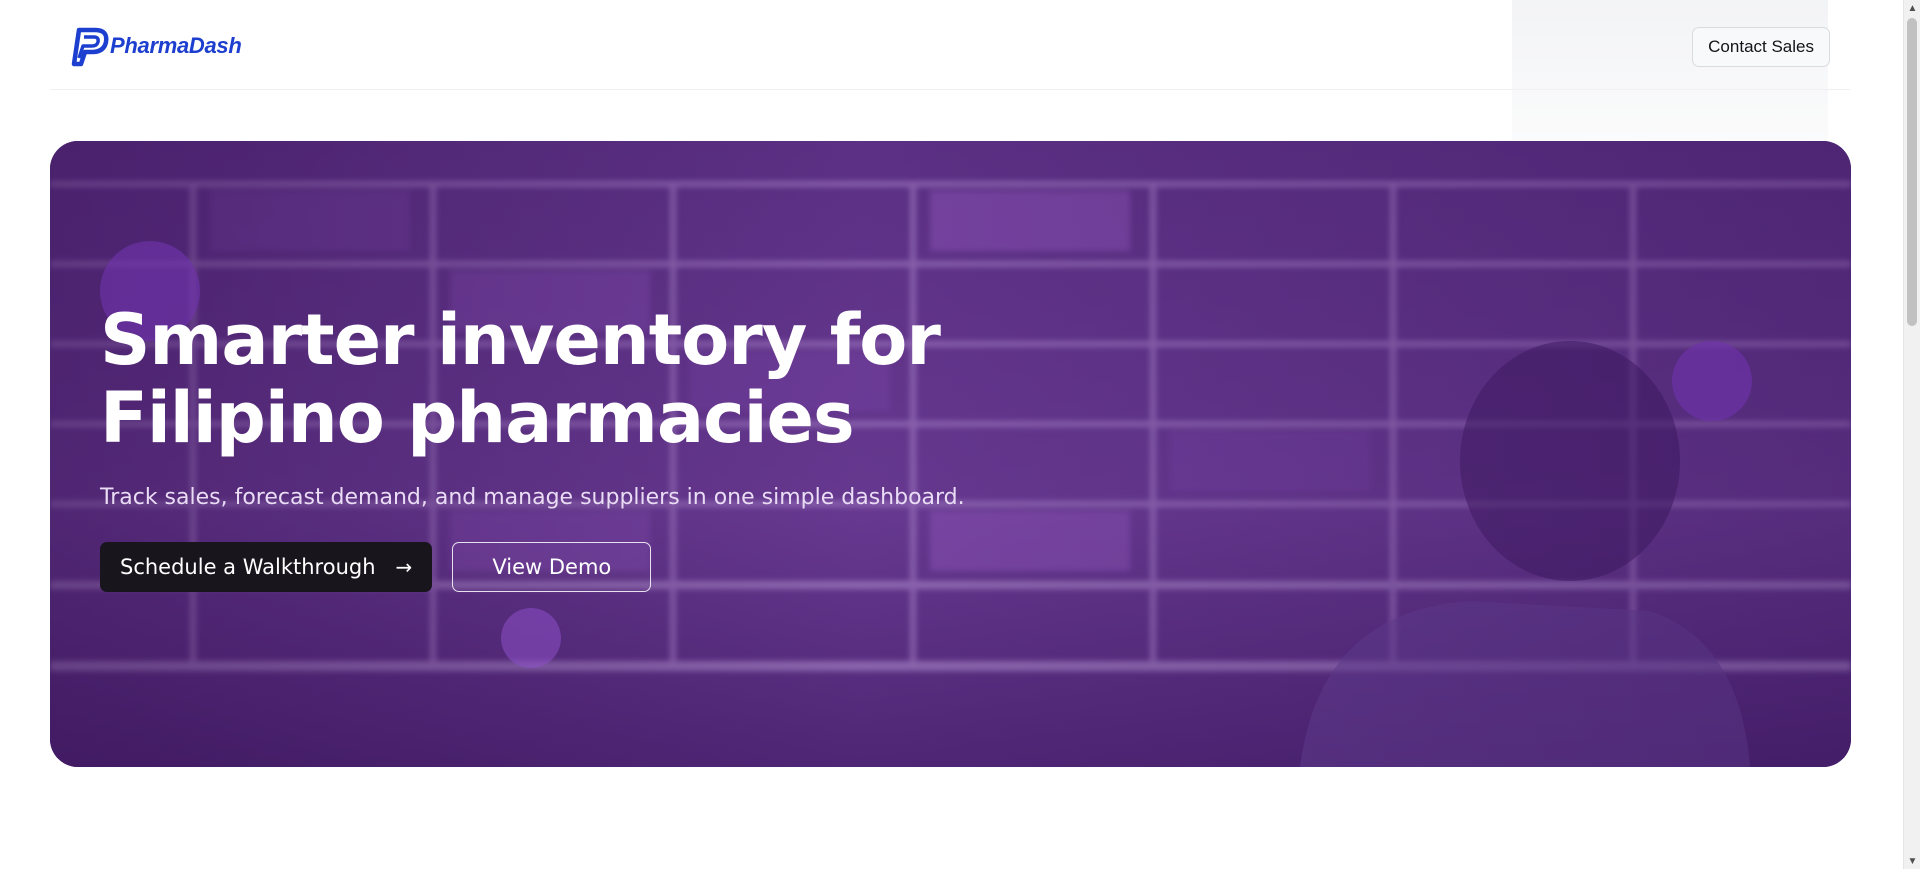  Describe the element at coordinates (1912, 8) in the screenshot. I see `scroll-up-arrow-icon: ▲` at that location.